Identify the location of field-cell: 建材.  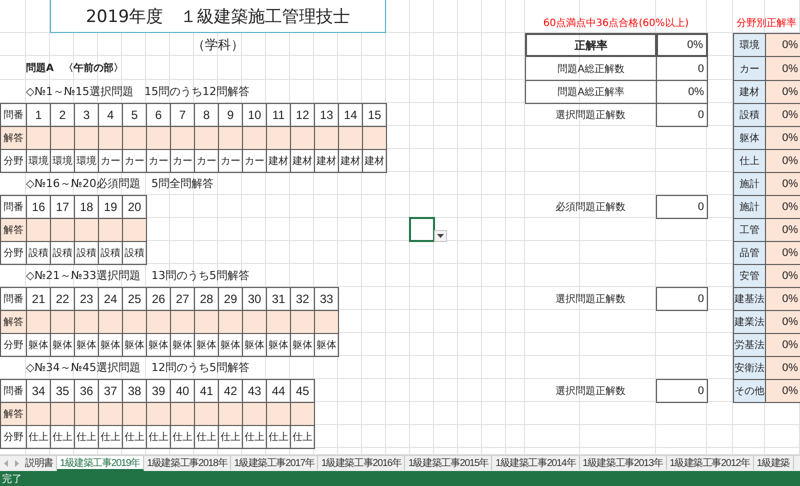
(374, 161).